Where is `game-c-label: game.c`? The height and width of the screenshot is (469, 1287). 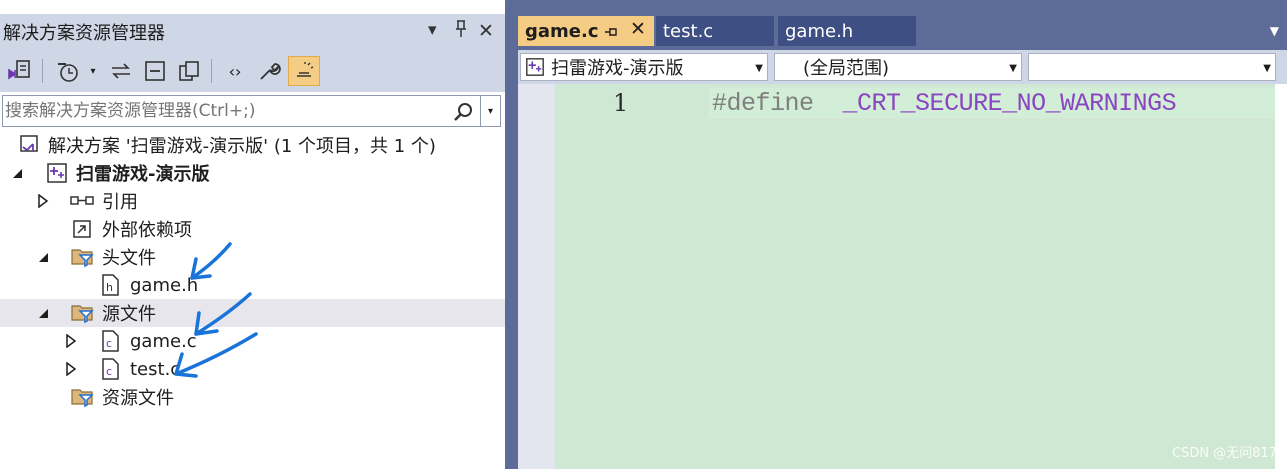 game-c-label: game.c is located at coordinates (163, 341).